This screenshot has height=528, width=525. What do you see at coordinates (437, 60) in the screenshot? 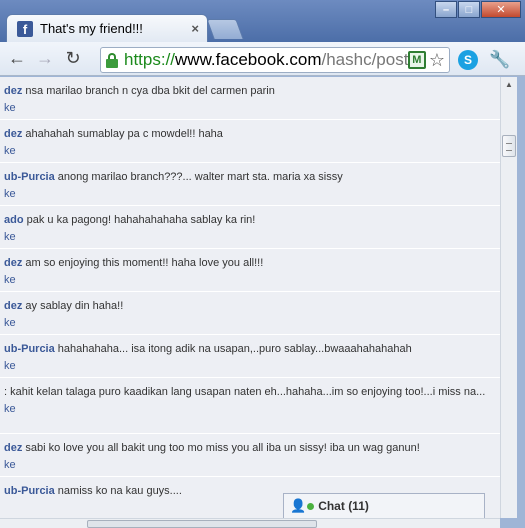
I see `bookmark-star-icon: ☆` at bounding box center [437, 60].